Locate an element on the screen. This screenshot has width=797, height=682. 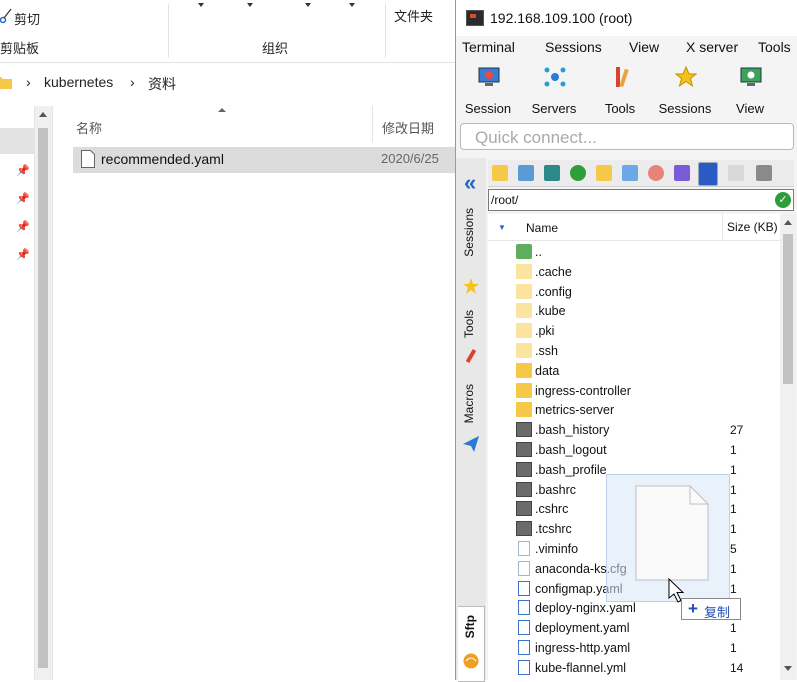
tools-icon is located at coordinates (622, 77).